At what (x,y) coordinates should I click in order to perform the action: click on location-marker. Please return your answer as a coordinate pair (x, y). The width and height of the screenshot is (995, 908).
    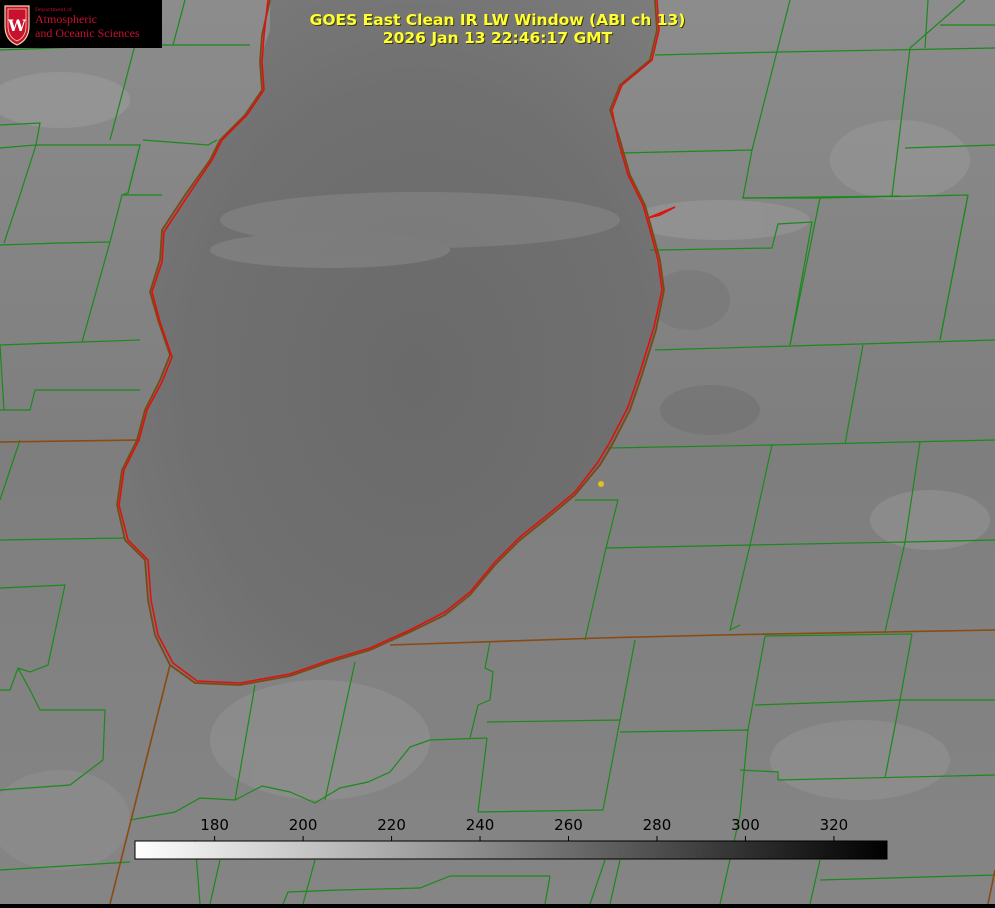
    Looking at the image, I should click on (601, 484).